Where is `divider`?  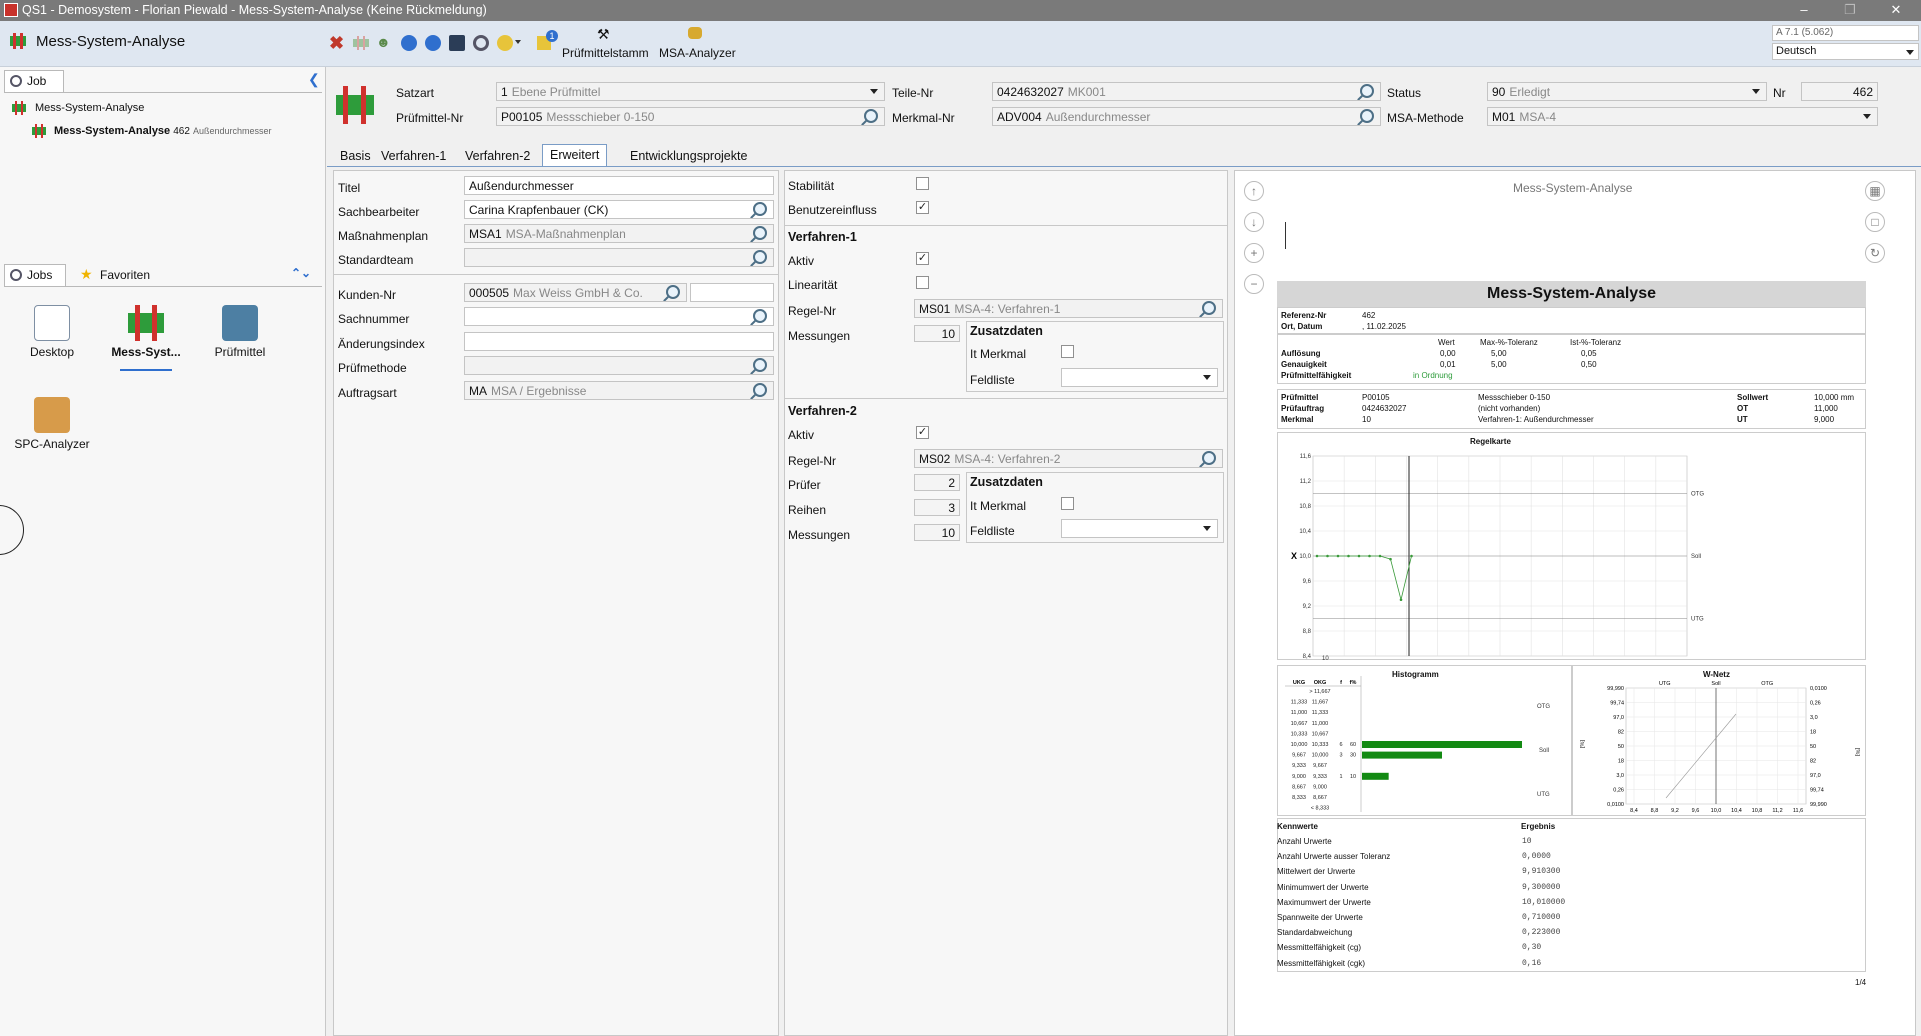
divider is located at coordinates (163, 92).